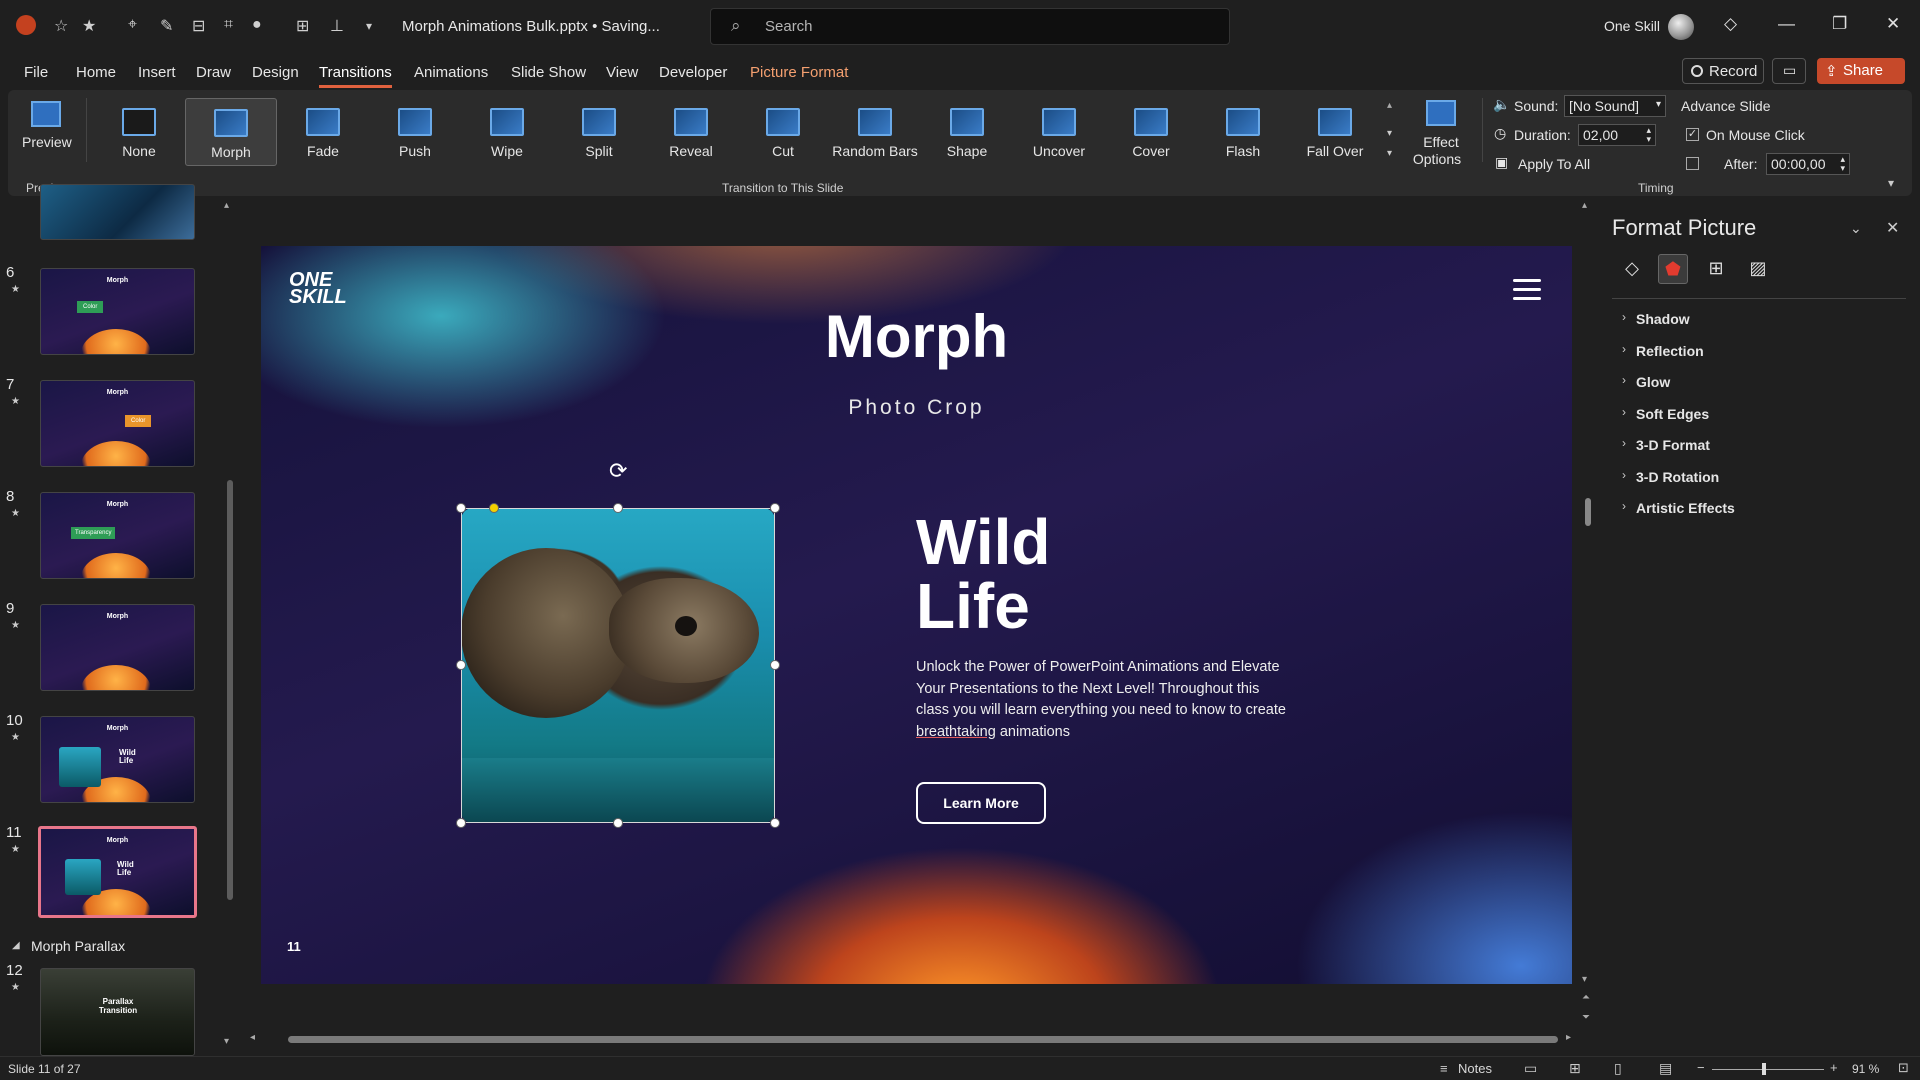 This screenshot has width=1920, height=1080. I want to click on share-button: ⇪ Share, so click(1861, 71).